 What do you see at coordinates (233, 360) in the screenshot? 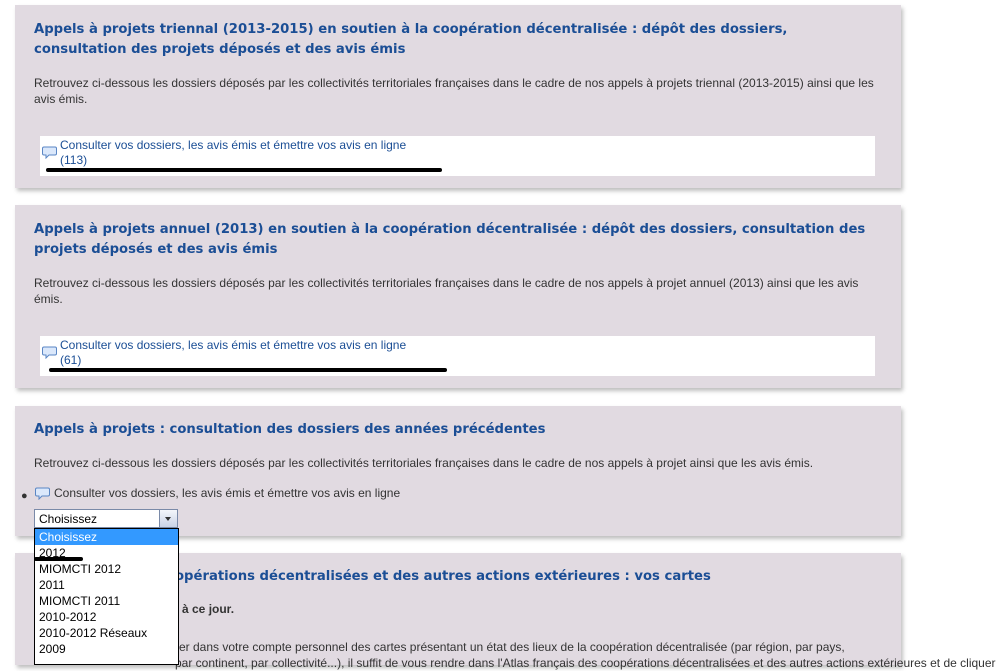
I see `consult-link-count: (61)` at bounding box center [233, 360].